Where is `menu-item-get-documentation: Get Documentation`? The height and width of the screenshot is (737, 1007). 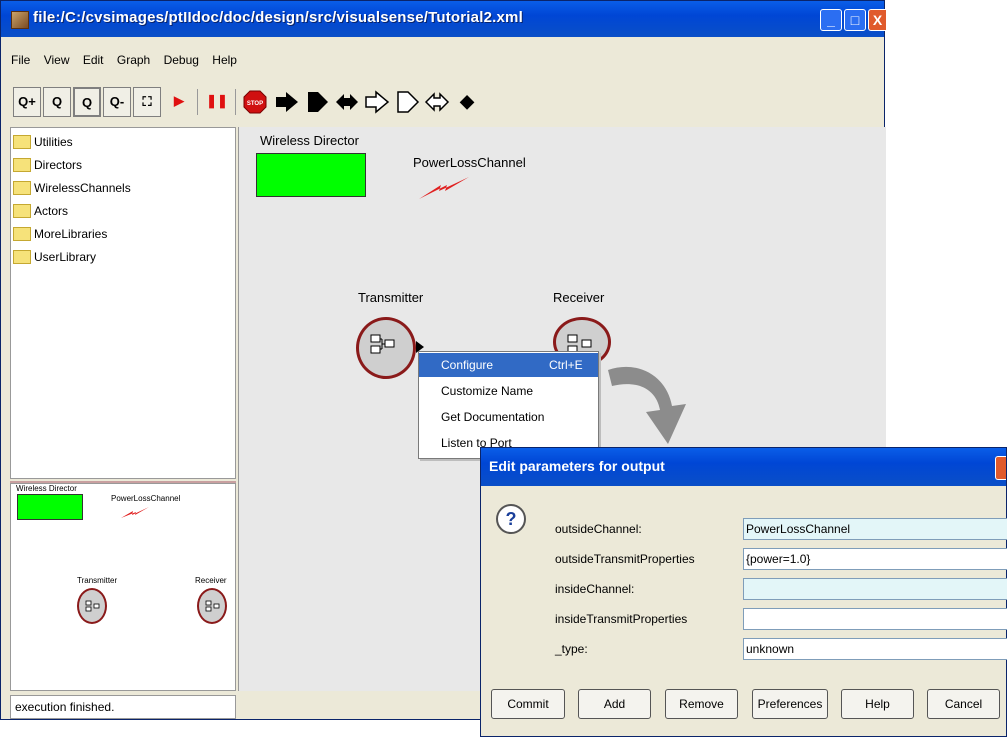 menu-item-get-documentation: Get Documentation is located at coordinates (508, 417).